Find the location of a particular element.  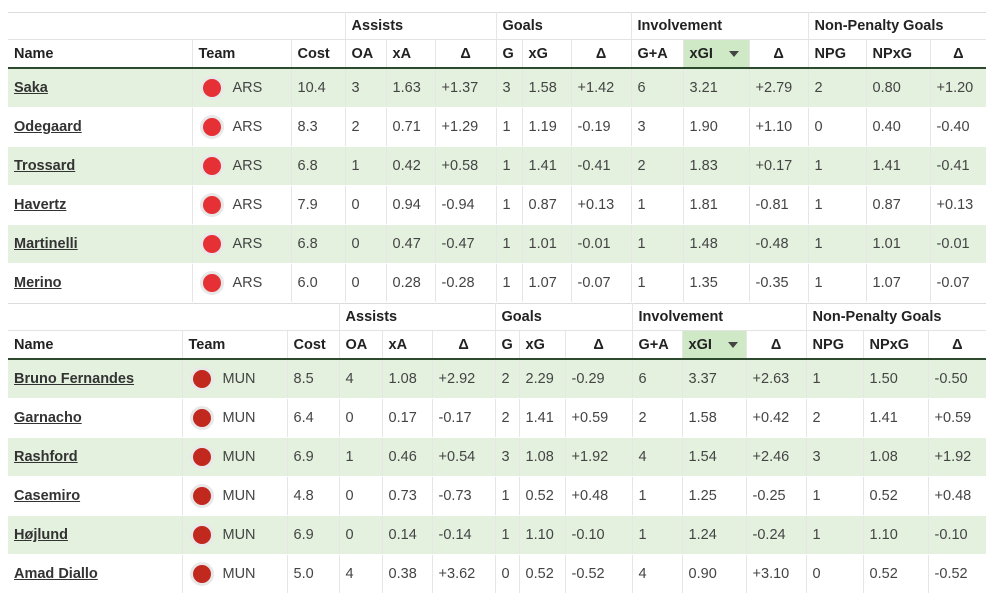

cell-xgi: 3.37 is located at coordinates (714, 379).